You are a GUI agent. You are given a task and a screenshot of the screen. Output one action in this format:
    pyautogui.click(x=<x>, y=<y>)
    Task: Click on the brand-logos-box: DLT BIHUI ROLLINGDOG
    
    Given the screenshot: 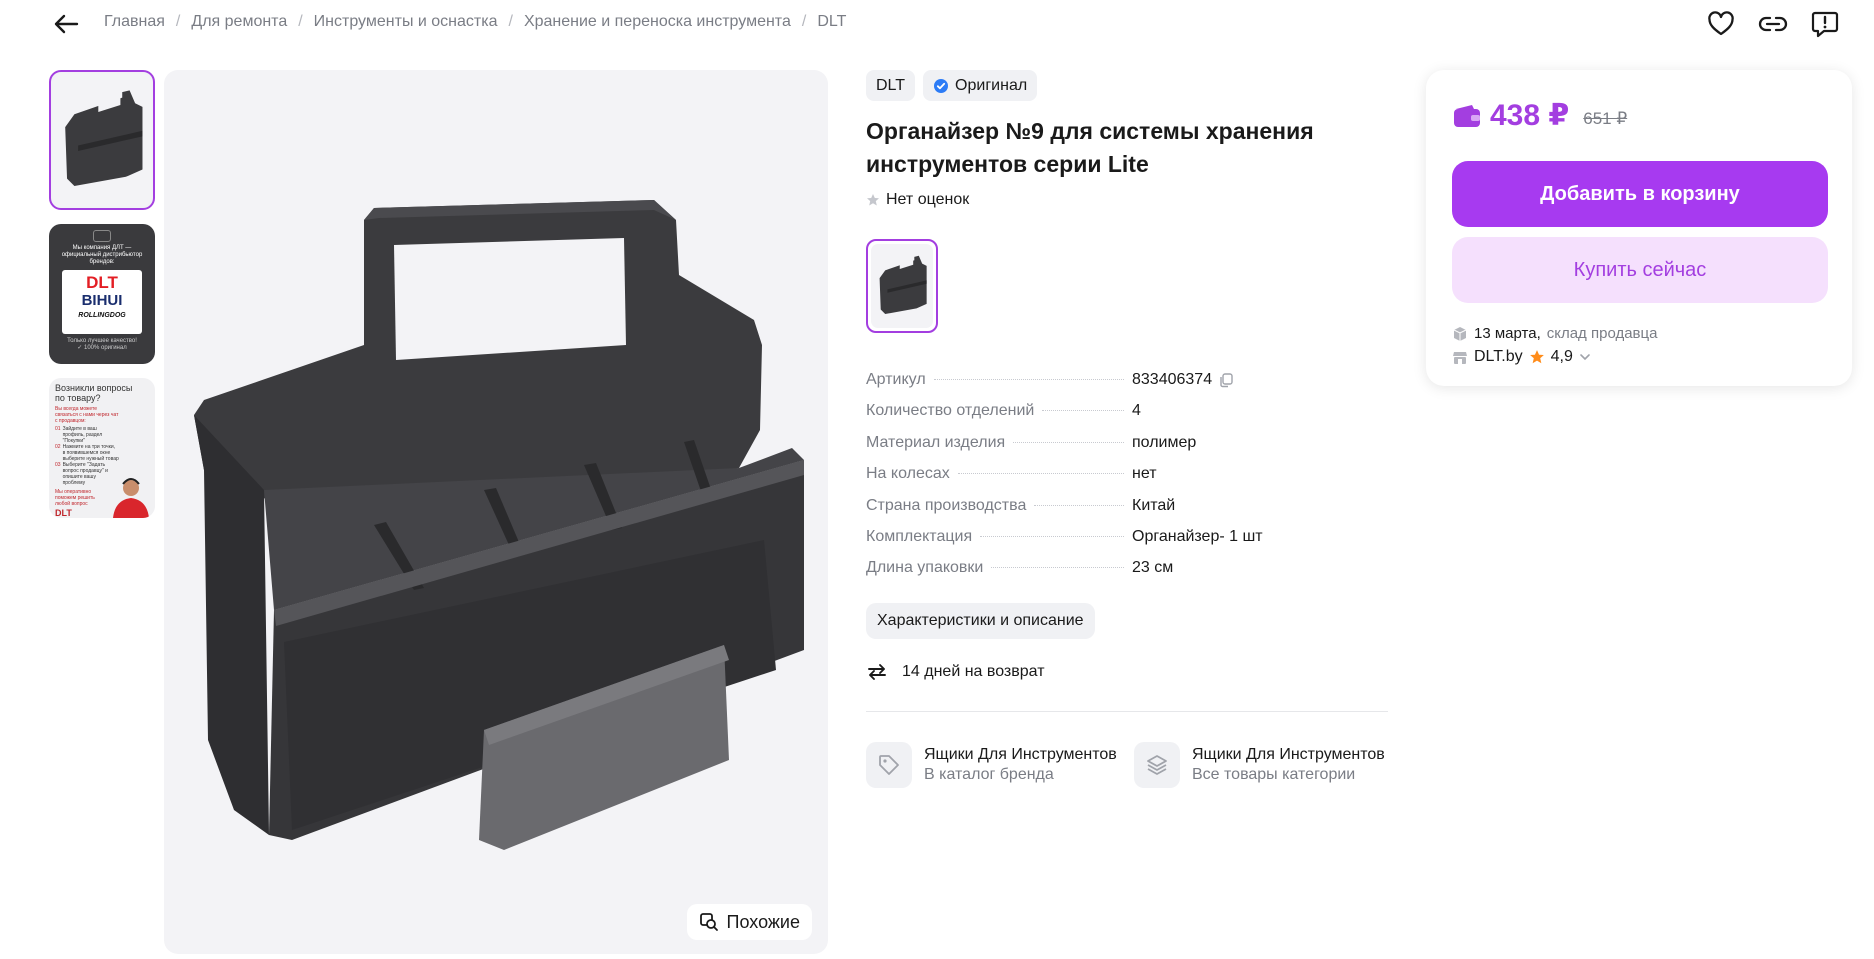 What is the action you would take?
    pyautogui.click(x=102, y=302)
    